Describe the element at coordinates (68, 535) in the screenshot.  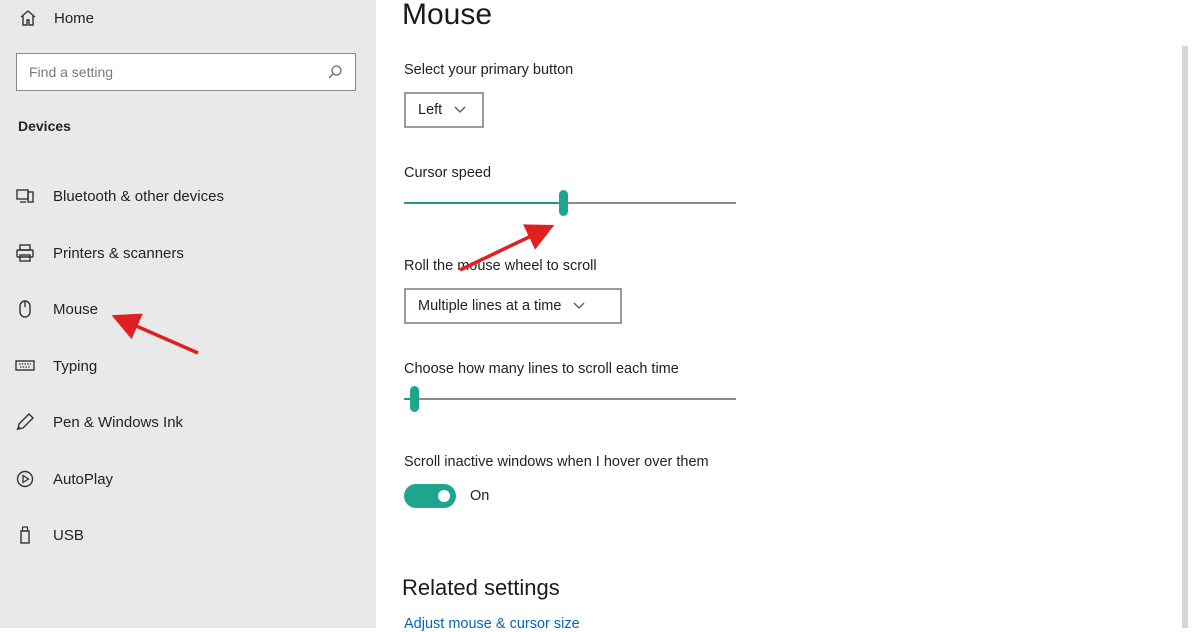
I see `sidebar-item-label: USB` at that location.